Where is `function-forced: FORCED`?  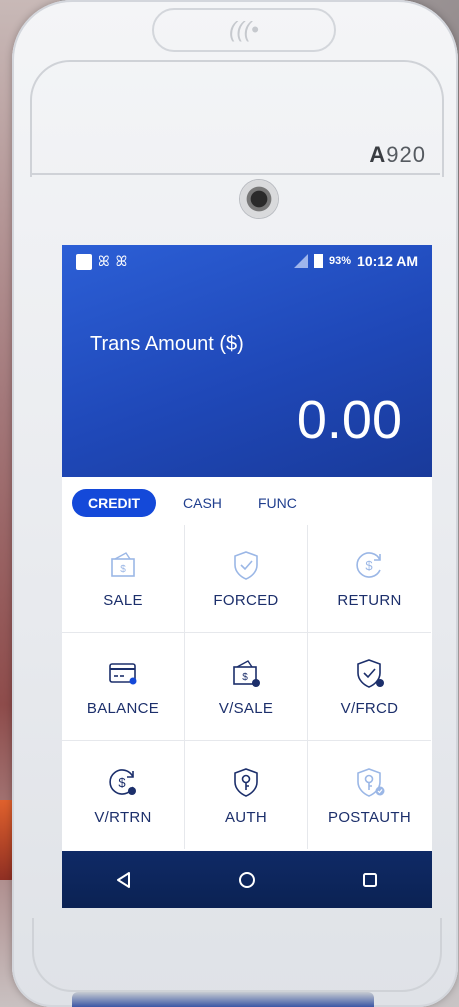
function-forced: FORCED is located at coordinates (246, 579).